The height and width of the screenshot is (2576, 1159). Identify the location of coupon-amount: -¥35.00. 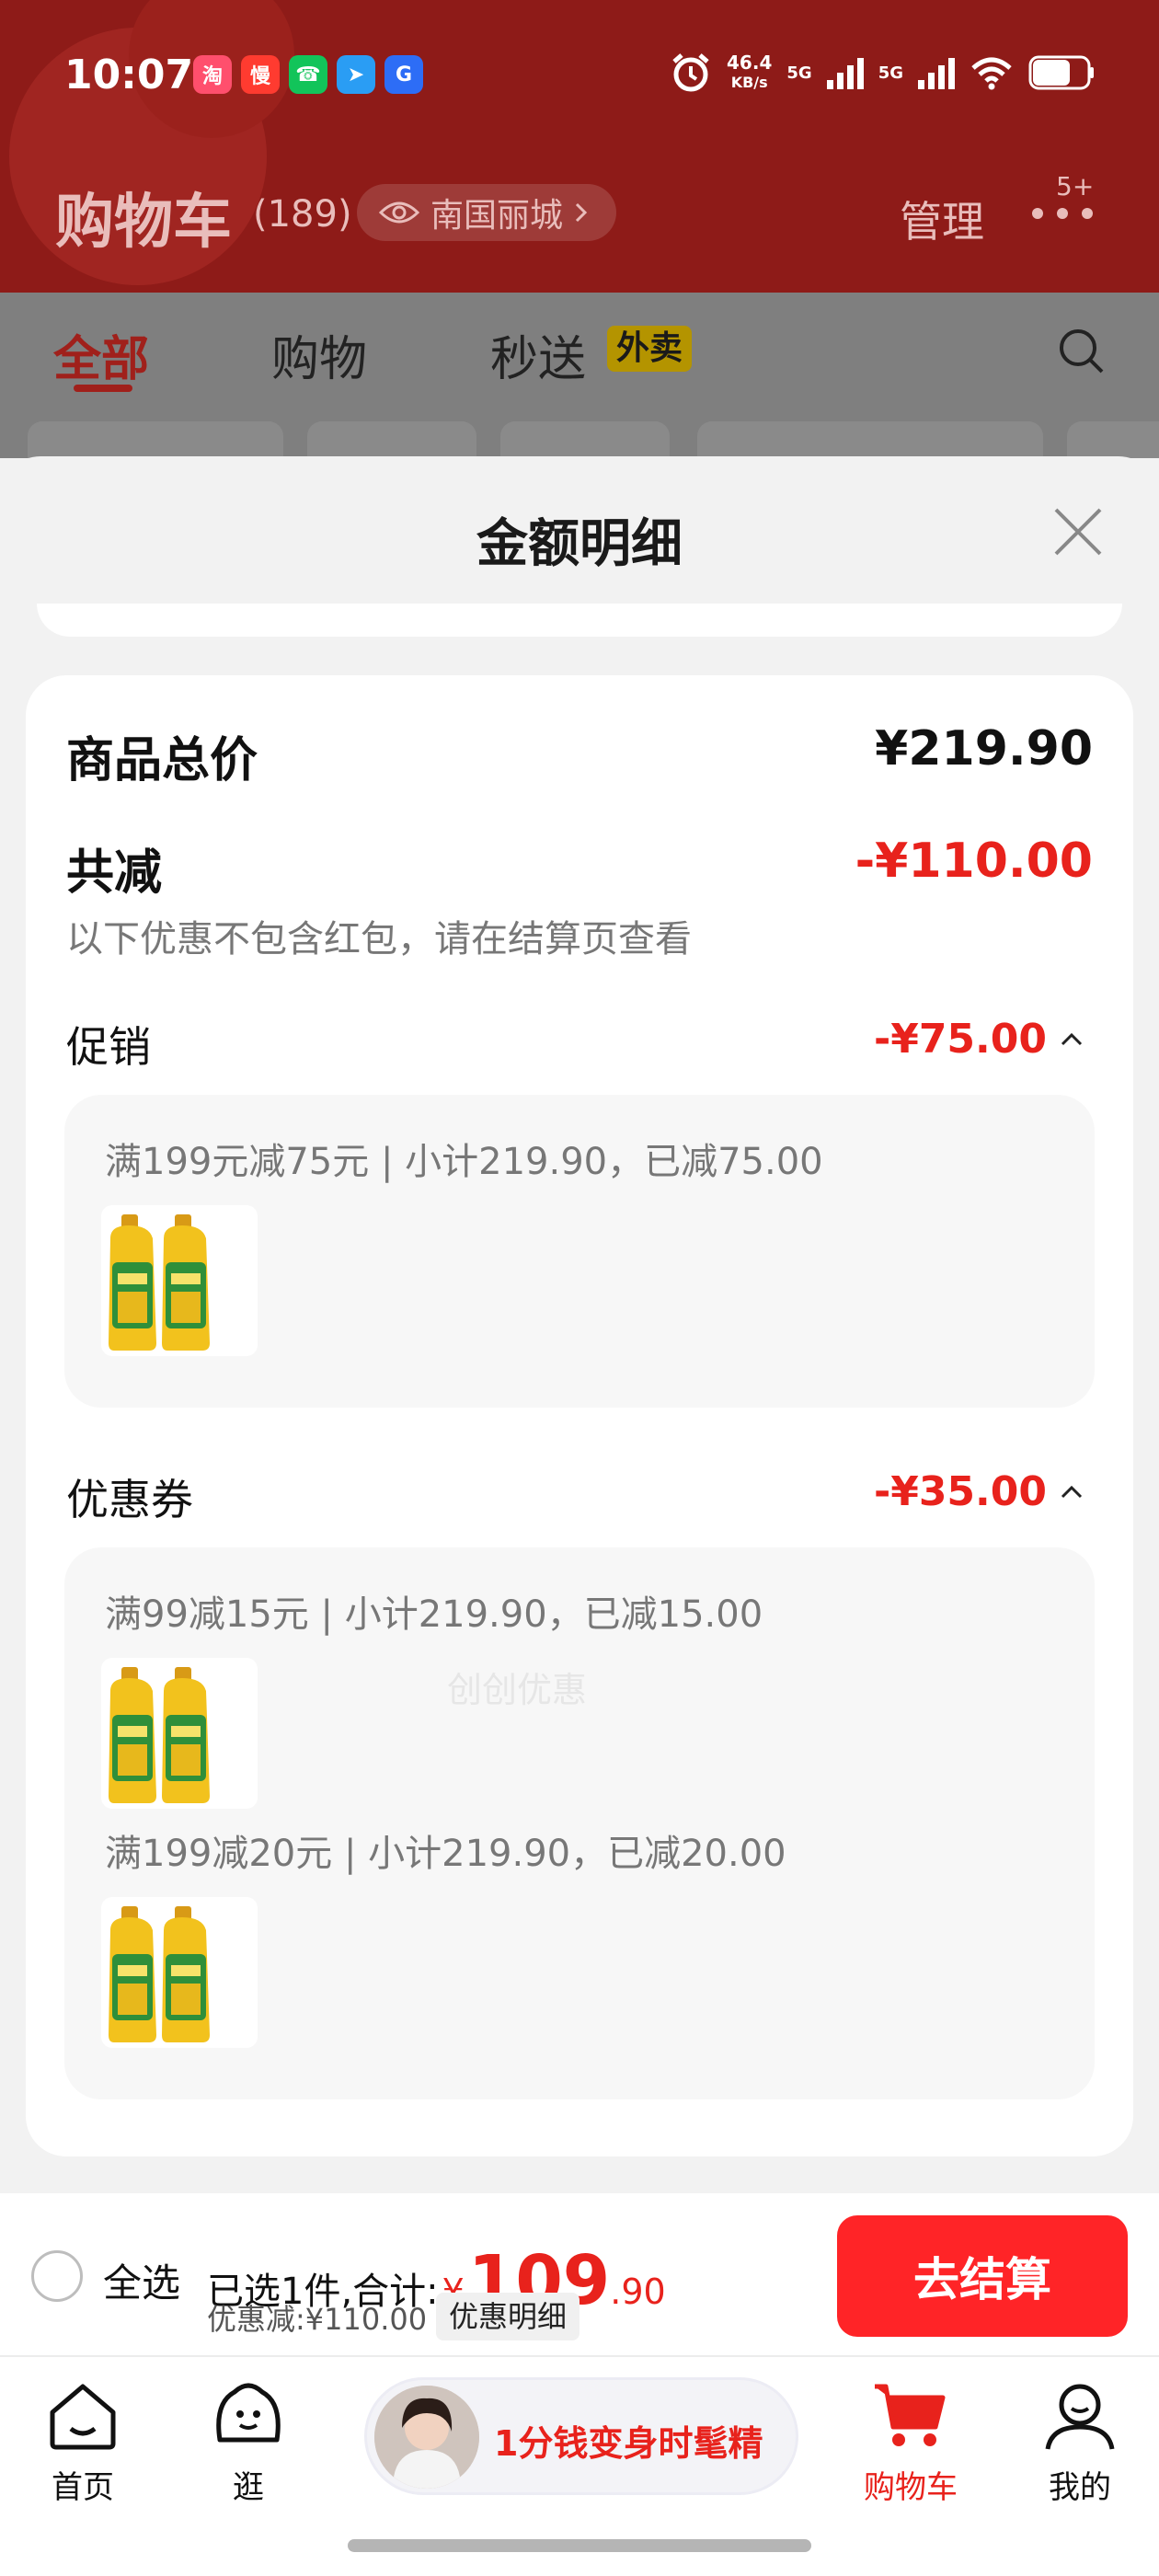
(960, 1491).